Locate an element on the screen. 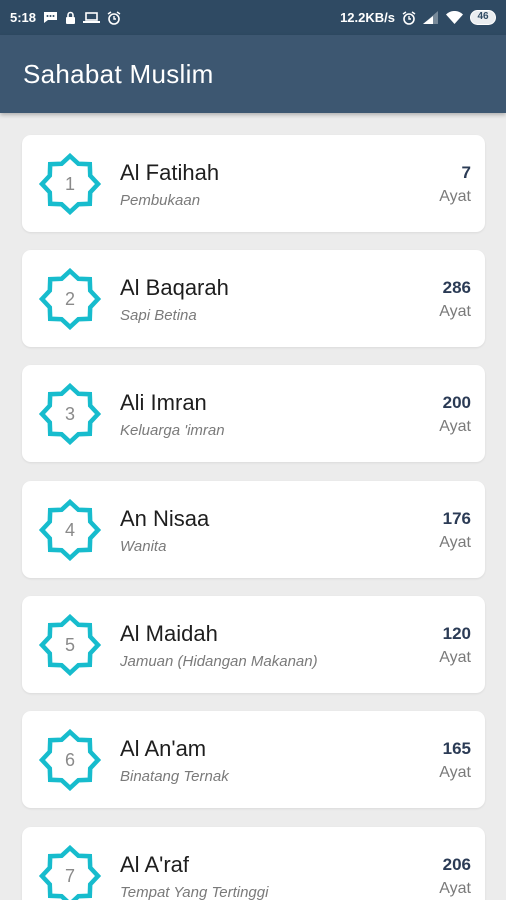  surah-meaning: Tempat Yang Tertinggi is located at coordinates (194, 892).